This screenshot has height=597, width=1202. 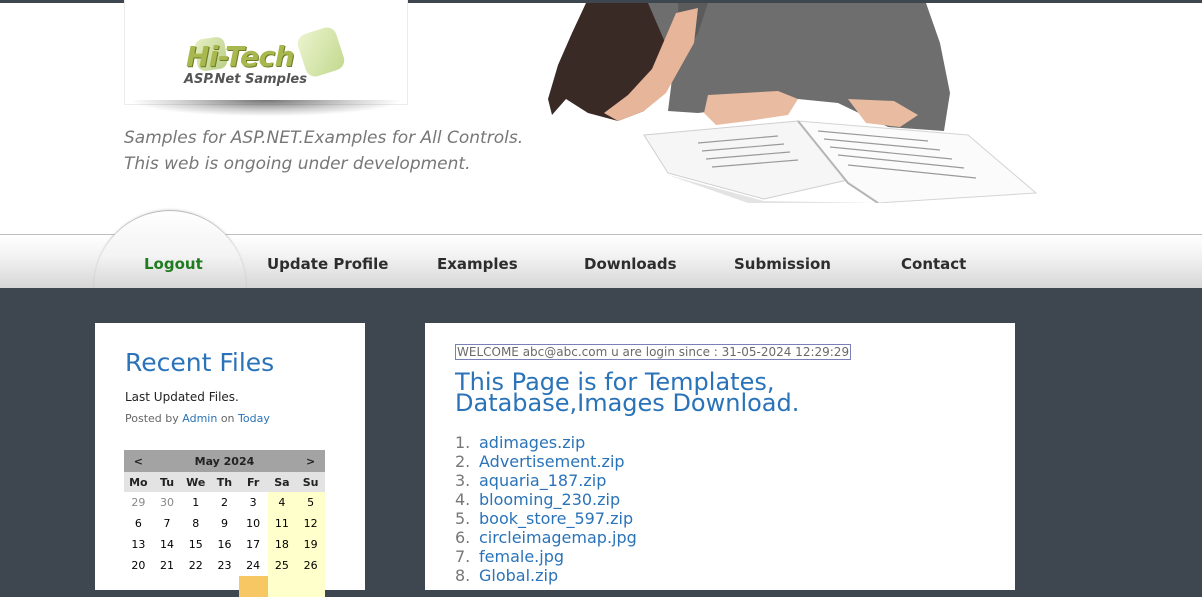 I want to click on calendar-header: < May 2024 >, so click(x=224, y=461).